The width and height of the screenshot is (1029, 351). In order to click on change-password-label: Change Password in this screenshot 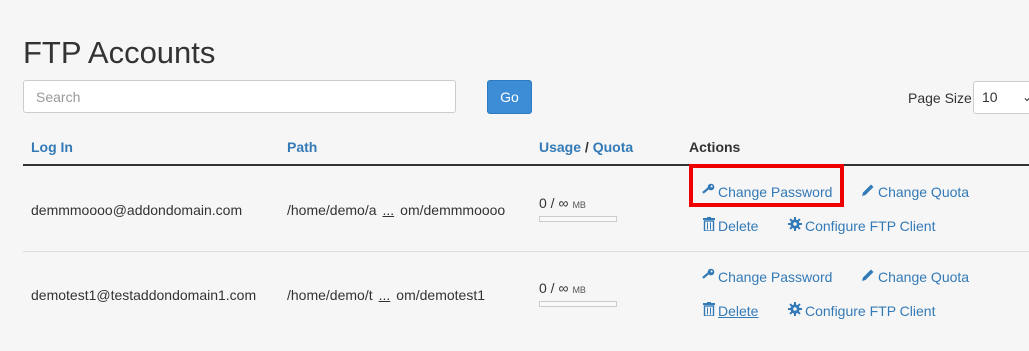, I will do `click(775, 277)`.